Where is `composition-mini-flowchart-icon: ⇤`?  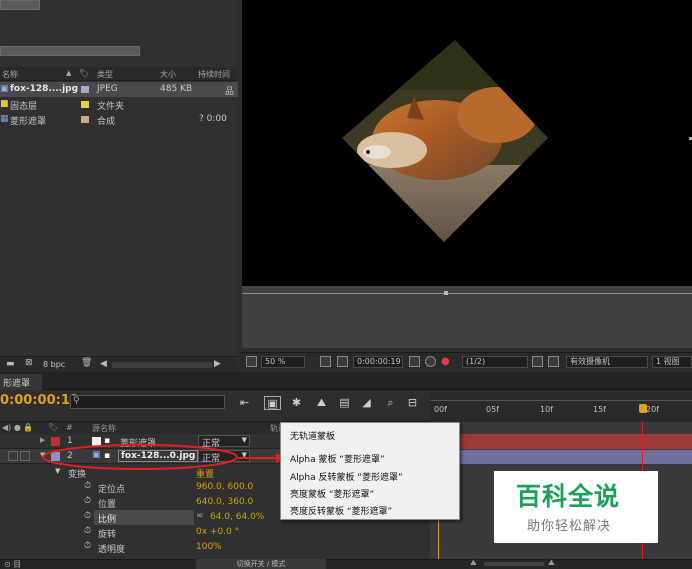
composition-mini-flowchart-icon: ⇤ is located at coordinates (244, 403).